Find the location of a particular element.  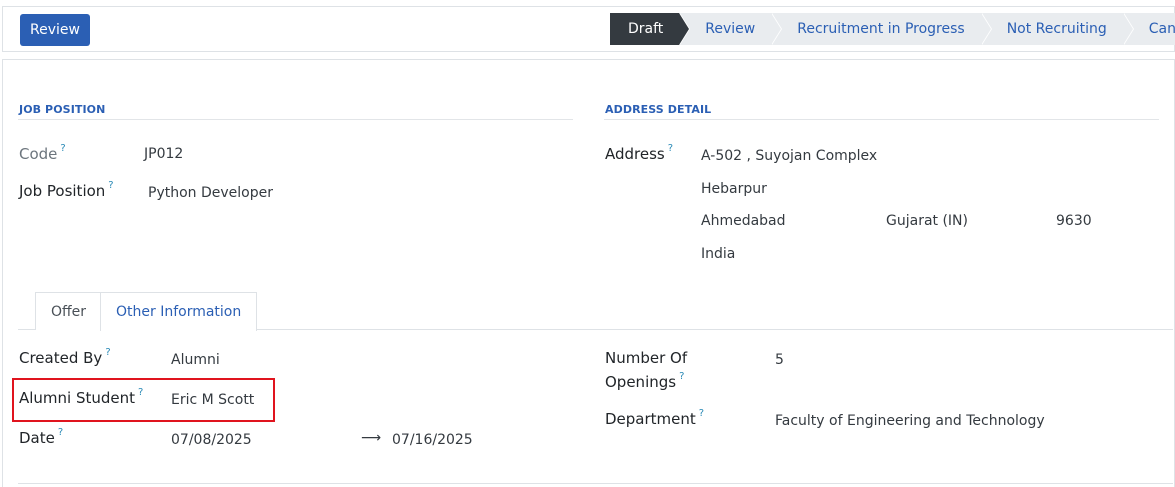

address-street2: Hebarpur is located at coordinates (734, 189).